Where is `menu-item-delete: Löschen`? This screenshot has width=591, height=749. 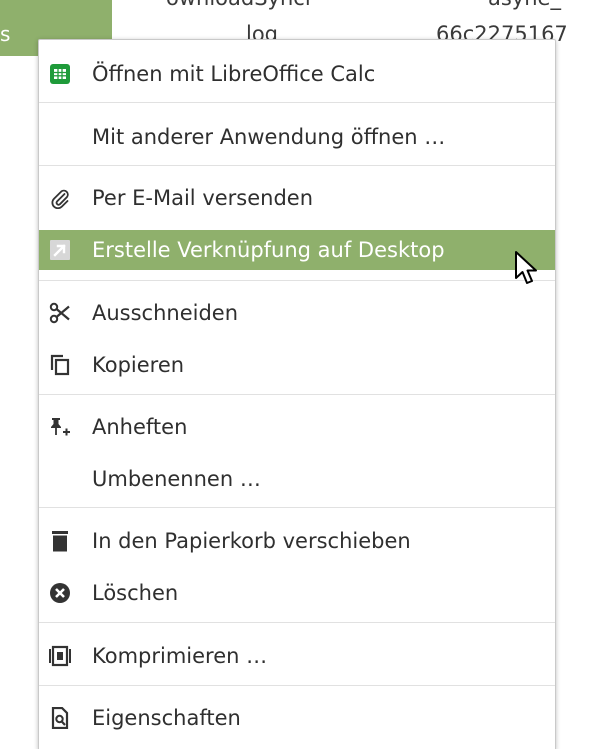
menu-item-delete: Löschen is located at coordinates (297, 593).